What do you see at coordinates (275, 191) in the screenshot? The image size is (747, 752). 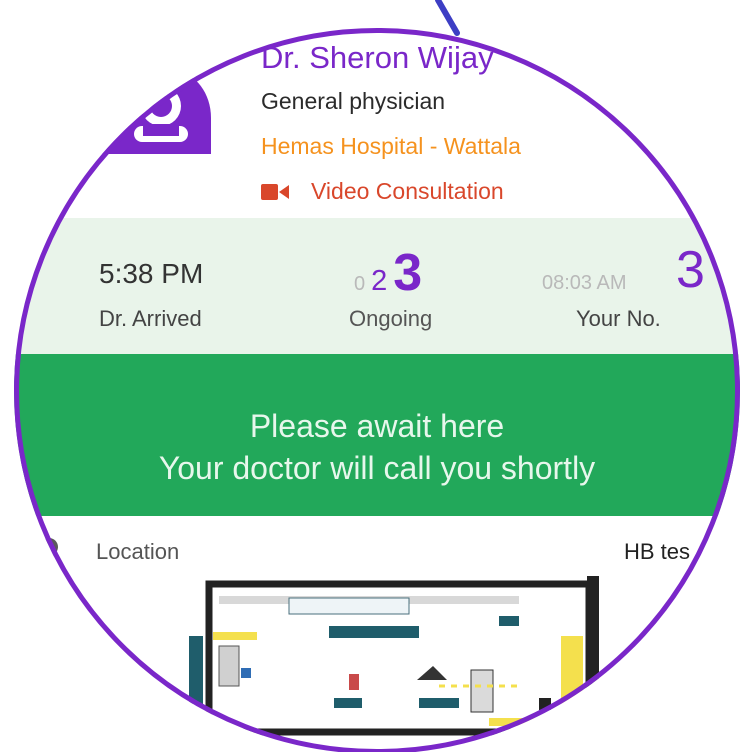 I see `video-camera-icon` at bounding box center [275, 191].